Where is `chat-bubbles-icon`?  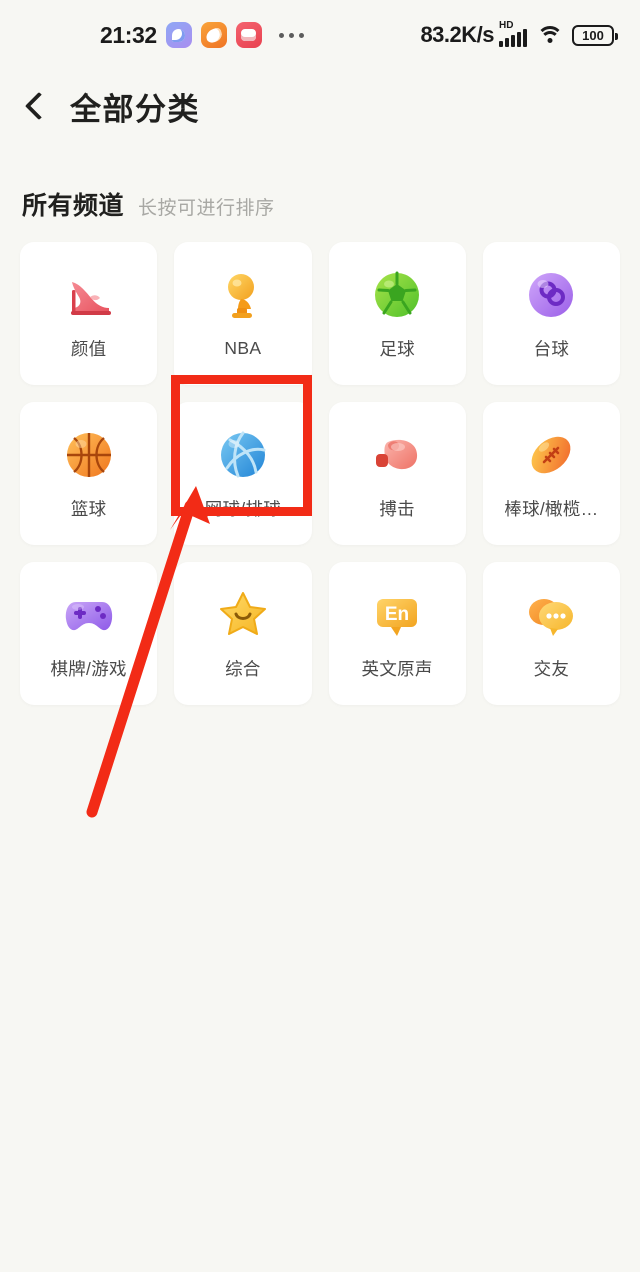
chat-bubbles-icon is located at coordinates (551, 615).